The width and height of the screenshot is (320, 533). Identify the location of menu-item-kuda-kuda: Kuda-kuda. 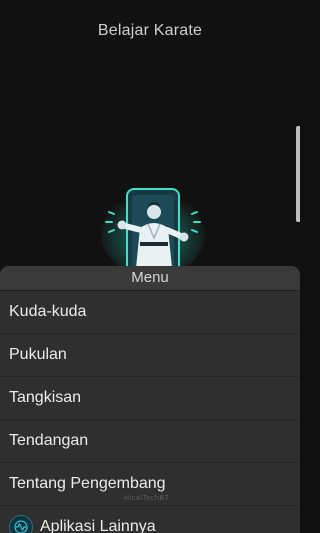
(150, 312).